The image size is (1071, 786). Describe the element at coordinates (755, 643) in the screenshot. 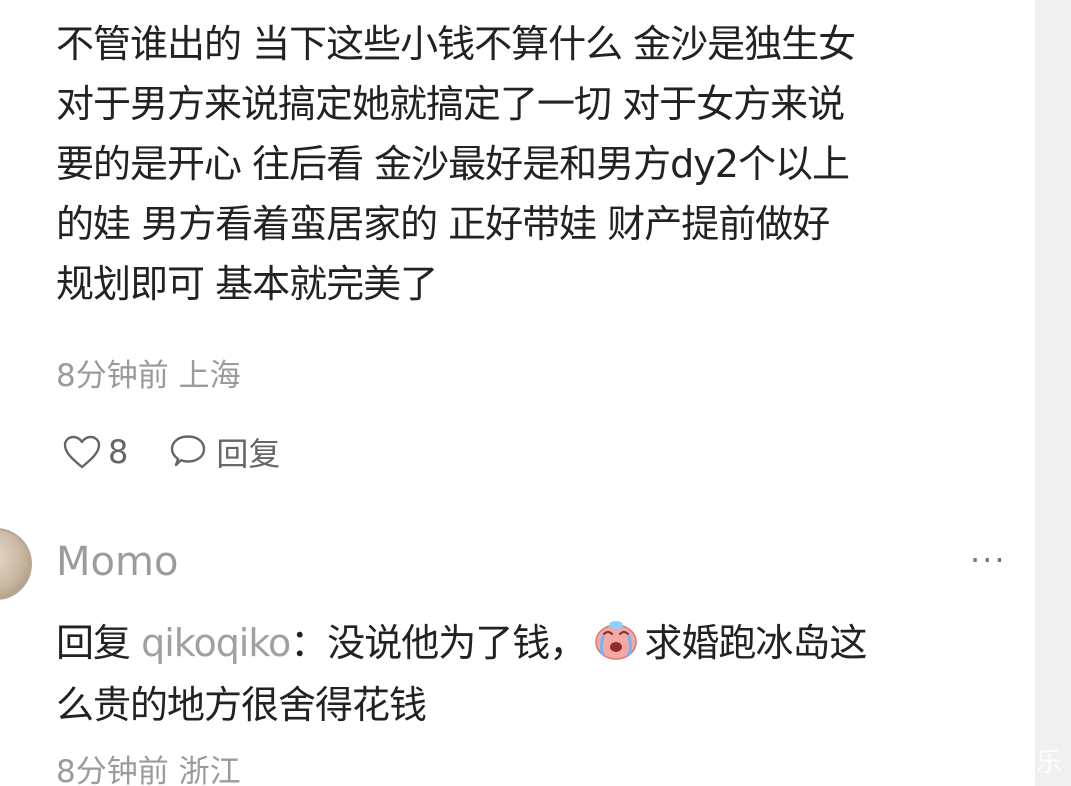

I see `reply-text: 求婚跑冰岛这` at that location.